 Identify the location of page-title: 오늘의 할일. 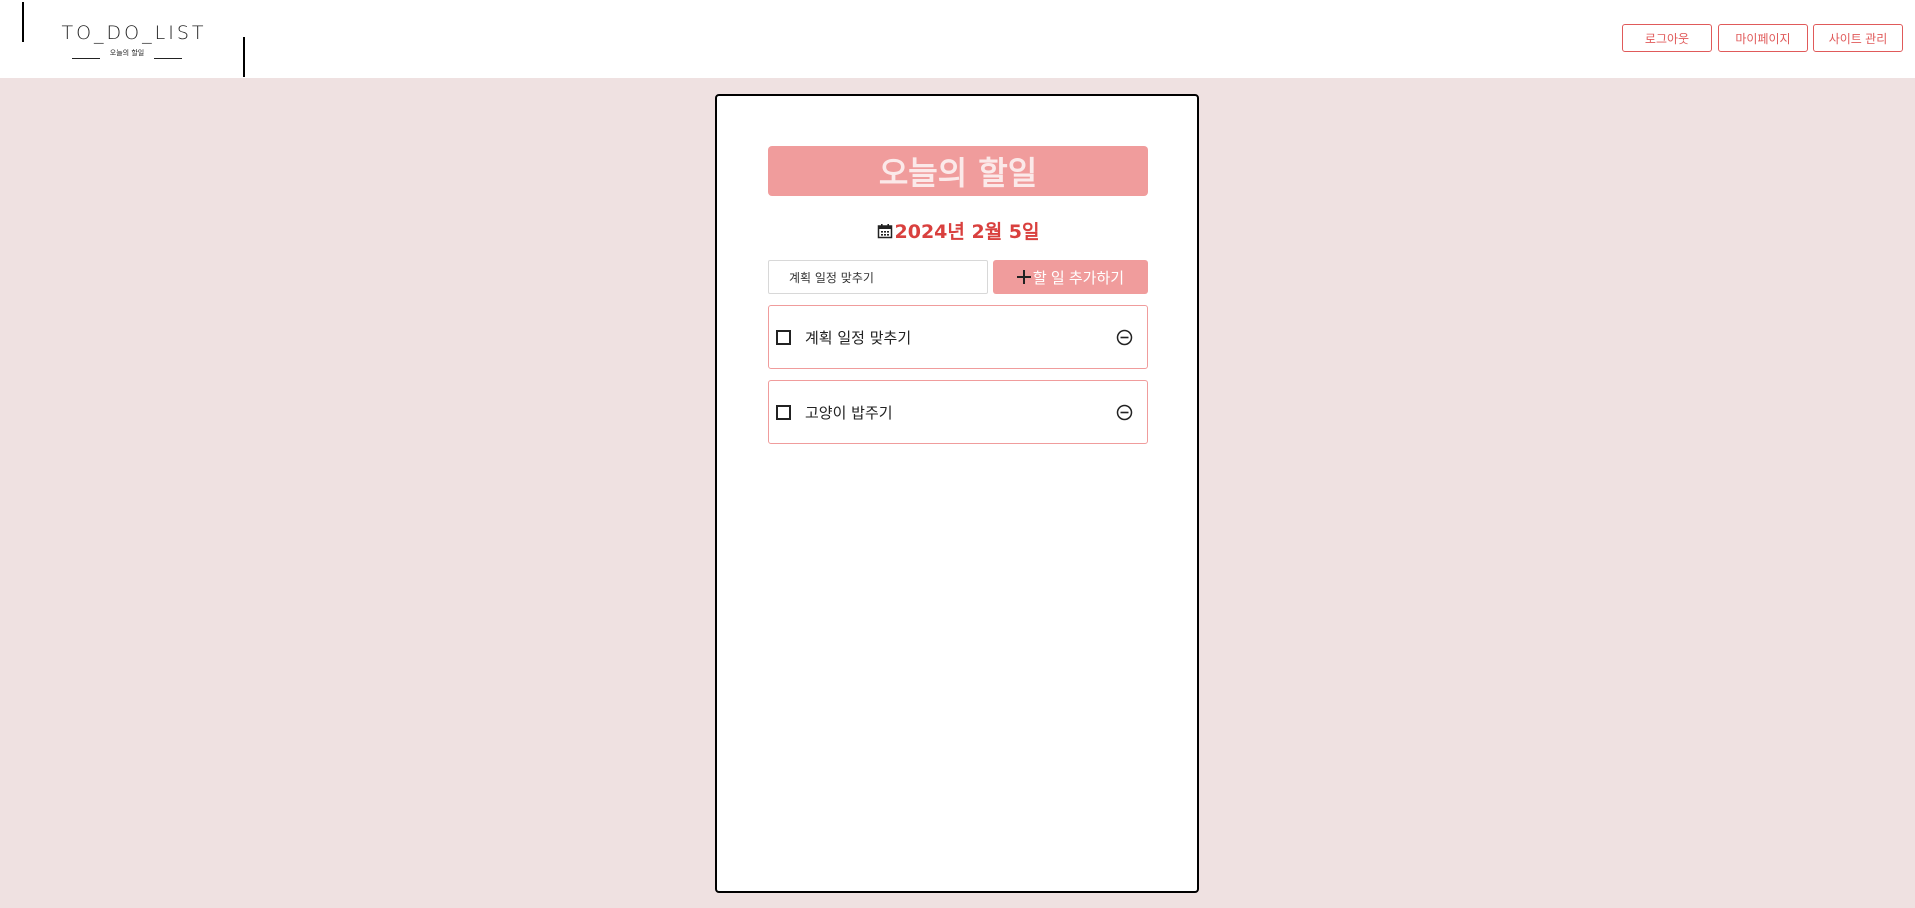
(958, 171).